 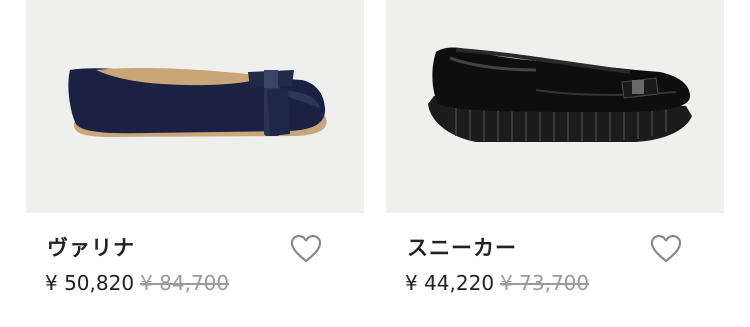 What do you see at coordinates (137, 283) in the screenshot?
I see `product-price: ¥ 50,820 ¥ 84,700` at bounding box center [137, 283].